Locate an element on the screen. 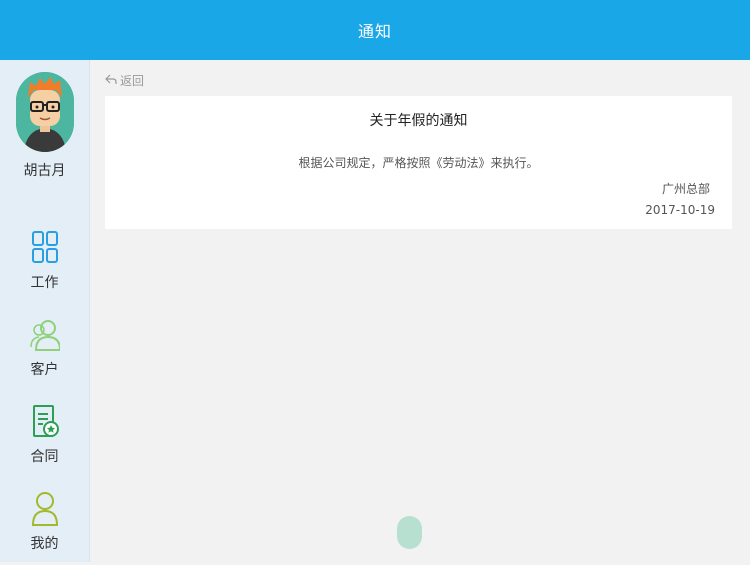 This screenshot has height=565, width=750. notice-title: 关于年假的通知 is located at coordinates (418, 121).